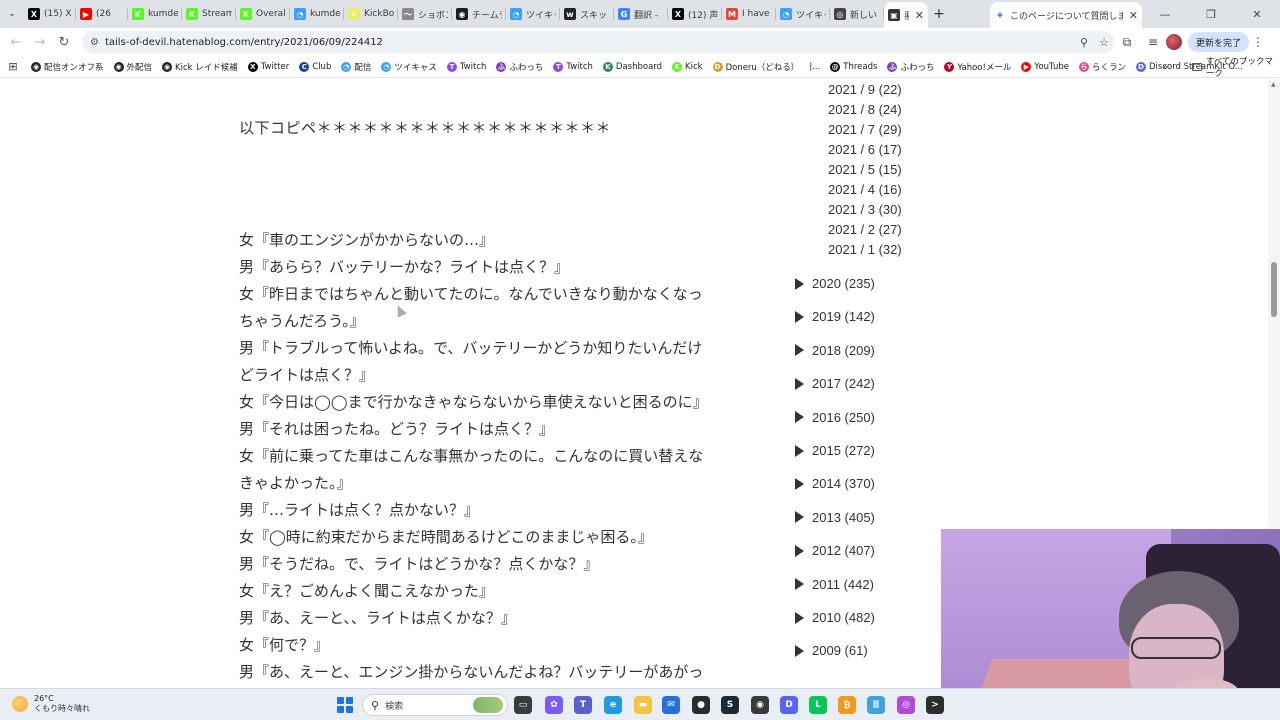 The image size is (1280, 720). Describe the element at coordinates (51, 704) in the screenshot. I see `weather-widget: 26°C くもり時々晴れ` at that location.